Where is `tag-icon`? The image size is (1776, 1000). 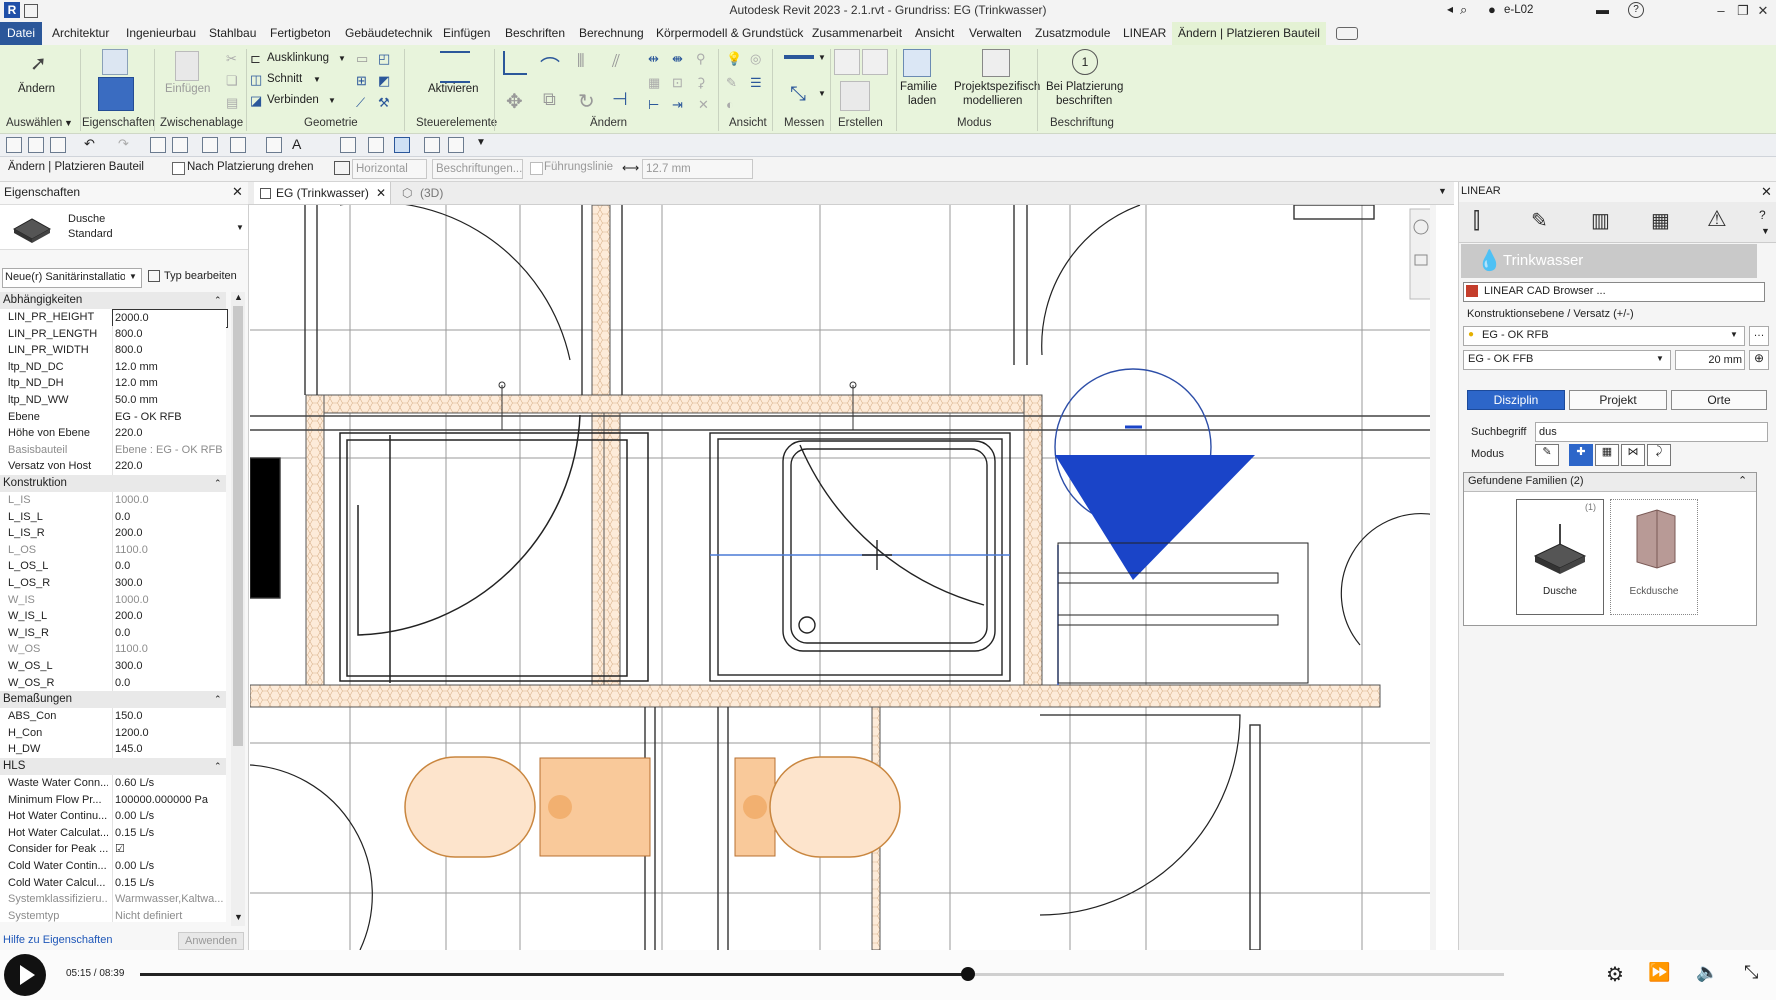
tag-icon is located at coordinates (274, 145).